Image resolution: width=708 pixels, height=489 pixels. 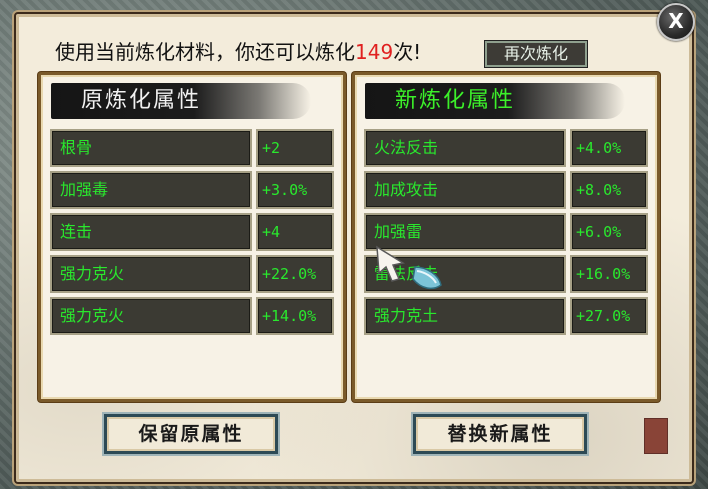 I want to click on attribute-name: 火法反击, so click(x=465, y=148).